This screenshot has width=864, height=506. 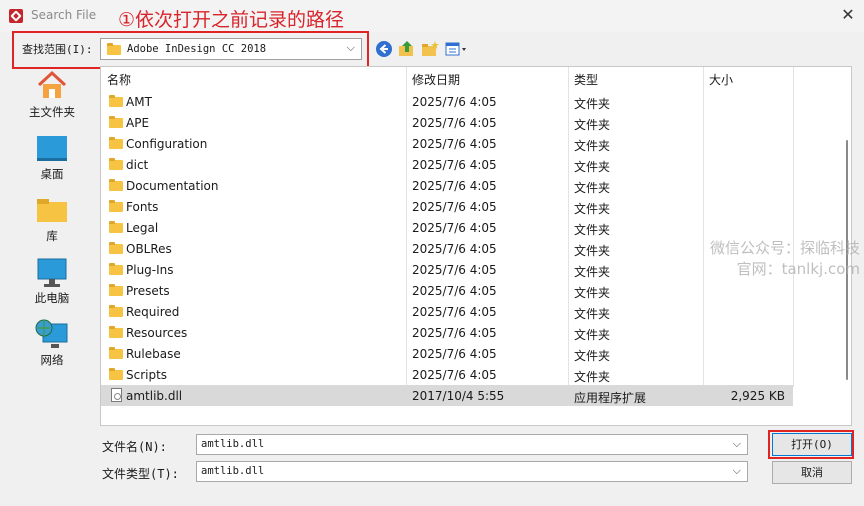 What do you see at coordinates (458, 396) in the screenshot?
I see `file-modified: 2017/10/4 5:55` at bounding box center [458, 396].